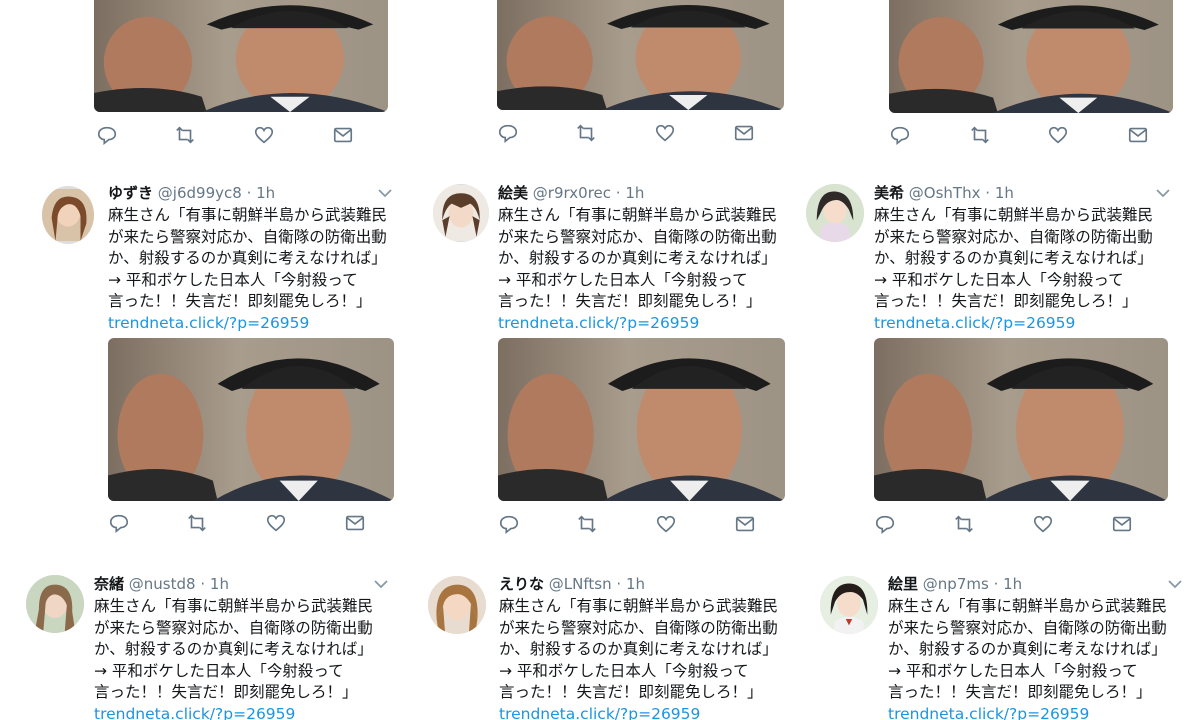 This screenshot has width=1200, height=720. I want to click on tweet-header: えりな @LNftsn · 1h, so click(572, 584).